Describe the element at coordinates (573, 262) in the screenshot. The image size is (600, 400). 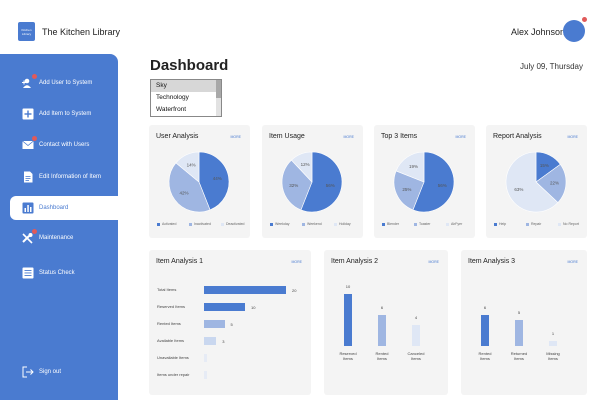
I see `item-analysis-3-more-link: MORE` at that location.